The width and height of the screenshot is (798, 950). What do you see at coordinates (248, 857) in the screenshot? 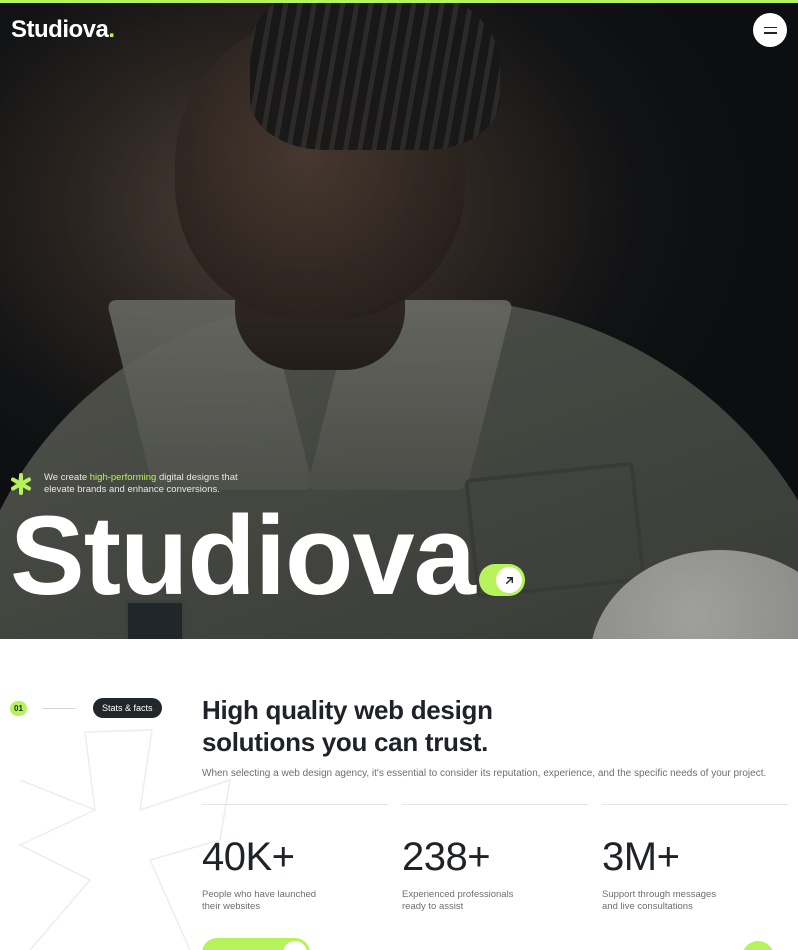
I see `stat-value: 40K+` at bounding box center [248, 857].